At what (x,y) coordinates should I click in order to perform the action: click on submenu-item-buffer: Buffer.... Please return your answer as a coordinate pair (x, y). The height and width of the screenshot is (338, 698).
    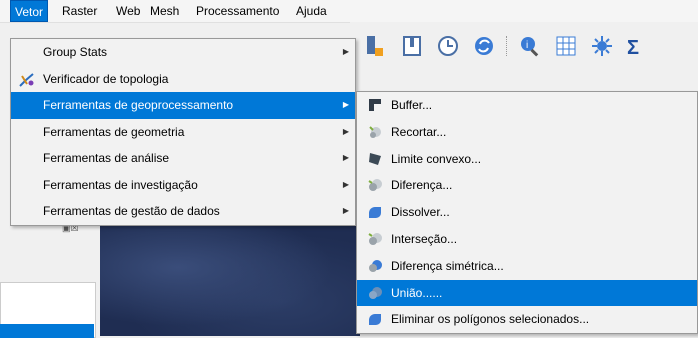
    Looking at the image, I should click on (527, 105).